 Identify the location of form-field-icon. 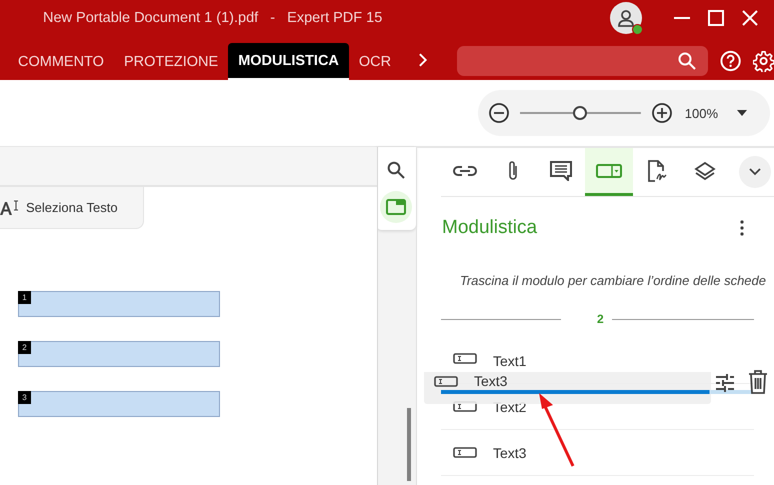
(609, 171).